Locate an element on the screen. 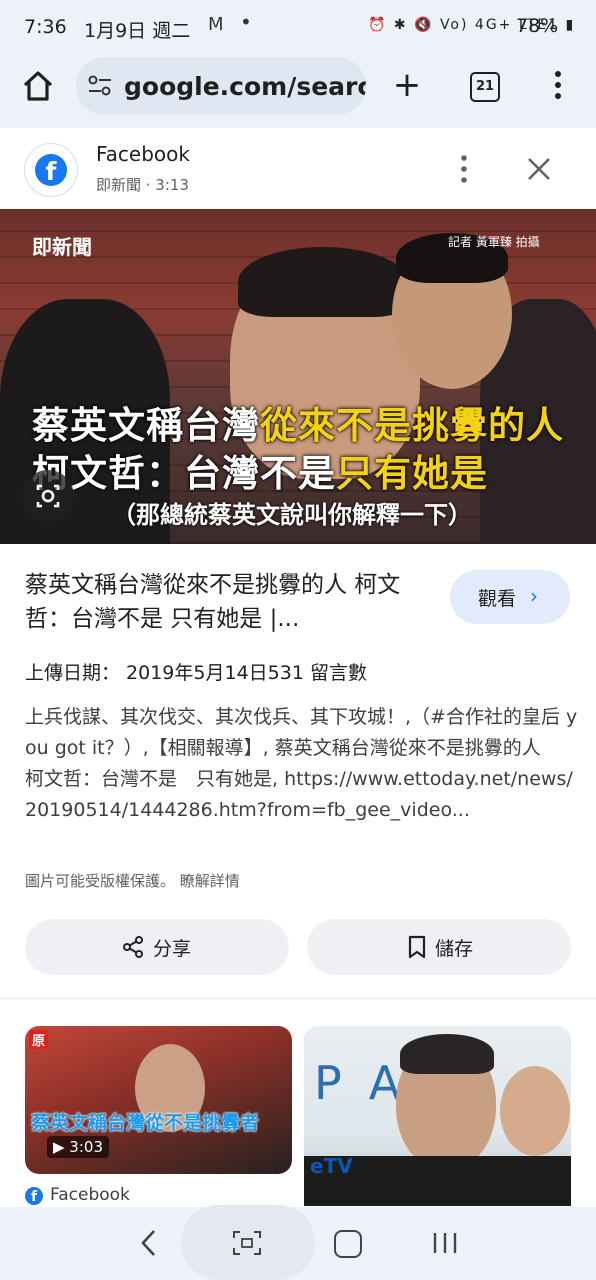 The height and width of the screenshot is (1280, 596). save-label: 儲存 is located at coordinates (454, 949).